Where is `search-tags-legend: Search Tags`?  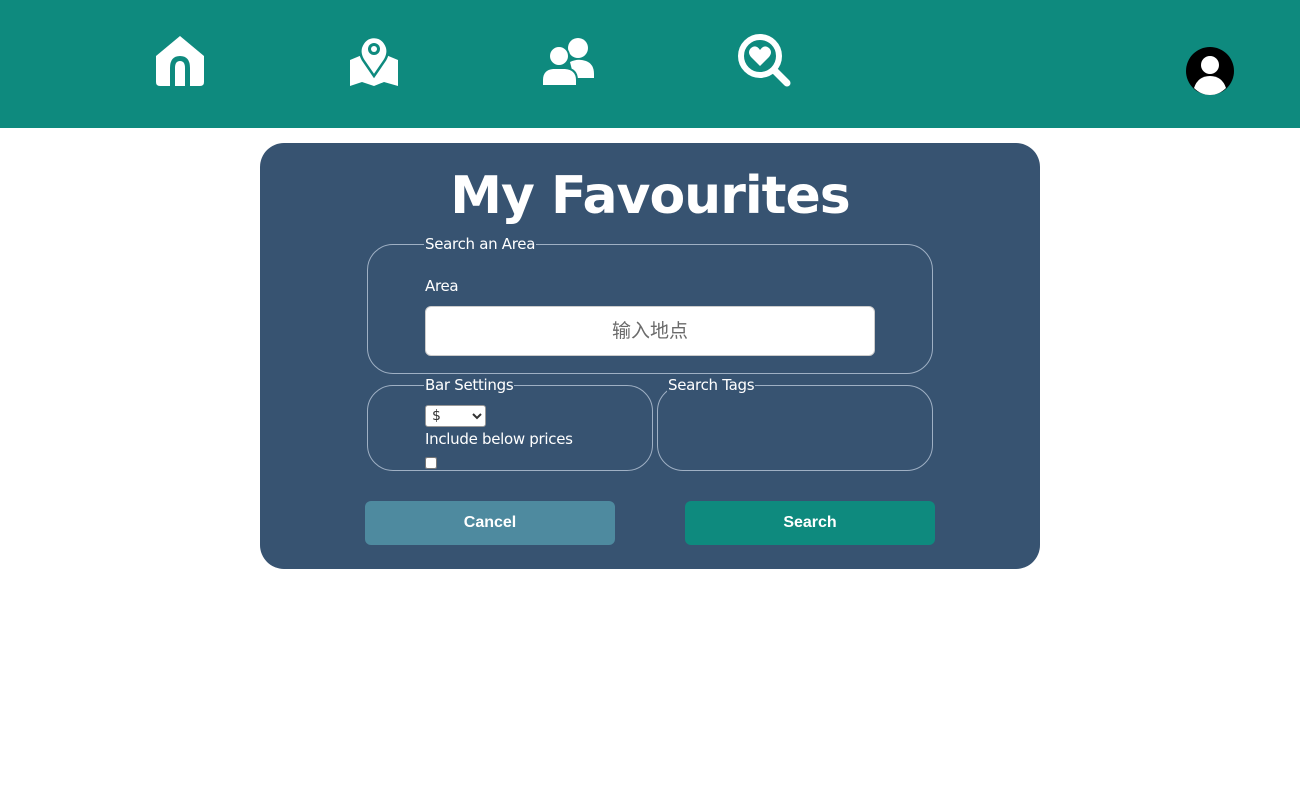 search-tags-legend: Search Tags is located at coordinates (711, 385).